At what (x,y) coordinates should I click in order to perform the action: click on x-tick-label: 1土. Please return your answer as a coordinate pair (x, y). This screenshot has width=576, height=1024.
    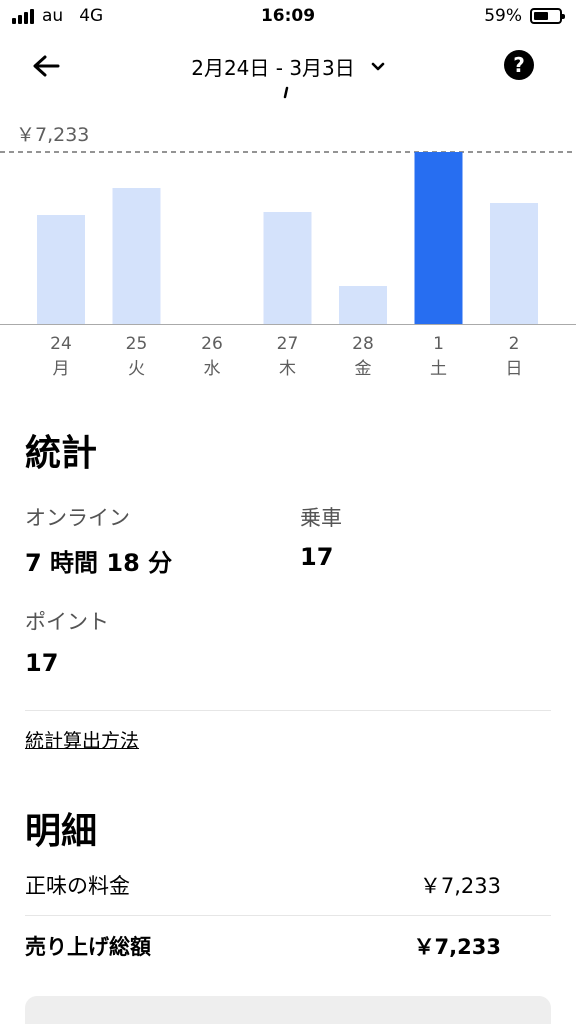
    Looking at the image, I should click on (439, 357).